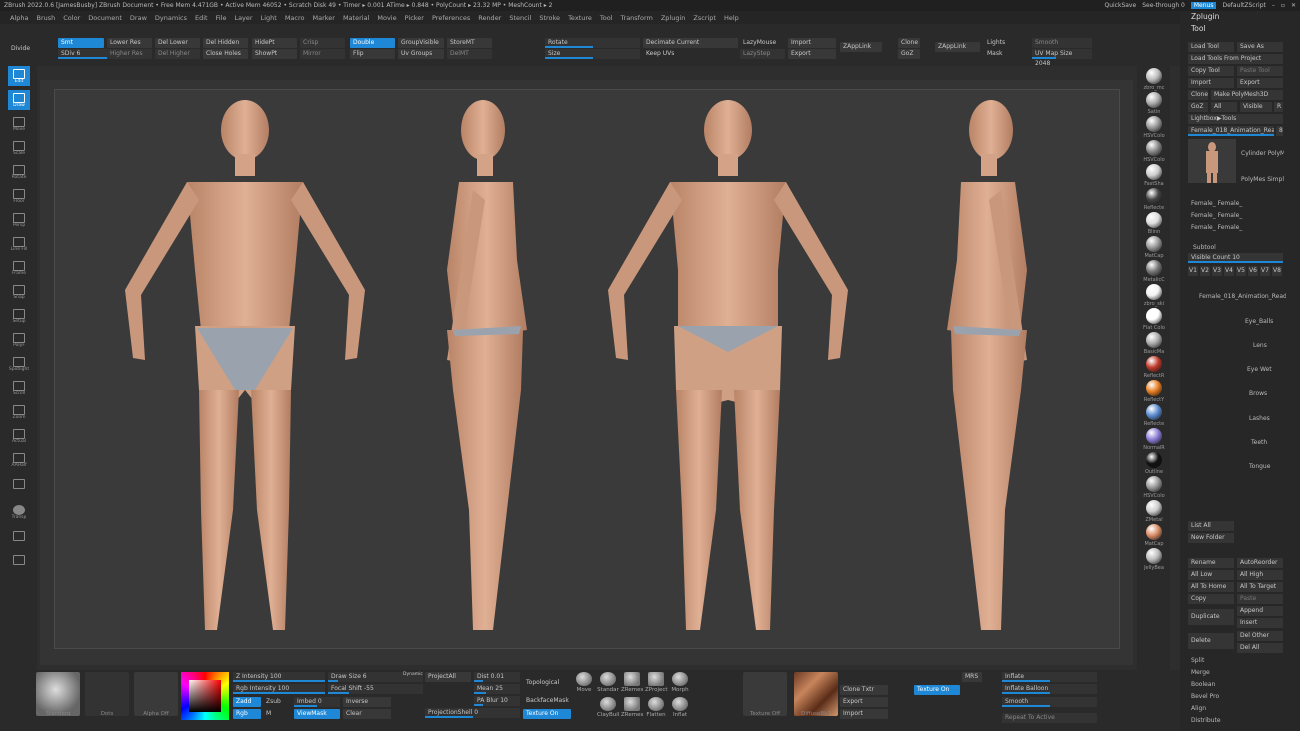 This screenshot has width=1300, height=731. Describe the element at coordinates (1062, 58) in the screenshot. I see `uv-map-size-slider: UV Map Size 2048` at that location.